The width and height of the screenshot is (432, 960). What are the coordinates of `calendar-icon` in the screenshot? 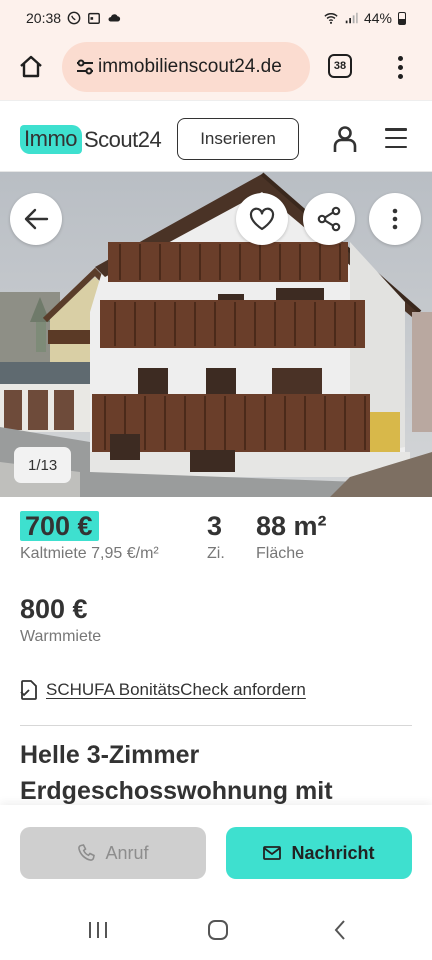 It's located at (94, 18).